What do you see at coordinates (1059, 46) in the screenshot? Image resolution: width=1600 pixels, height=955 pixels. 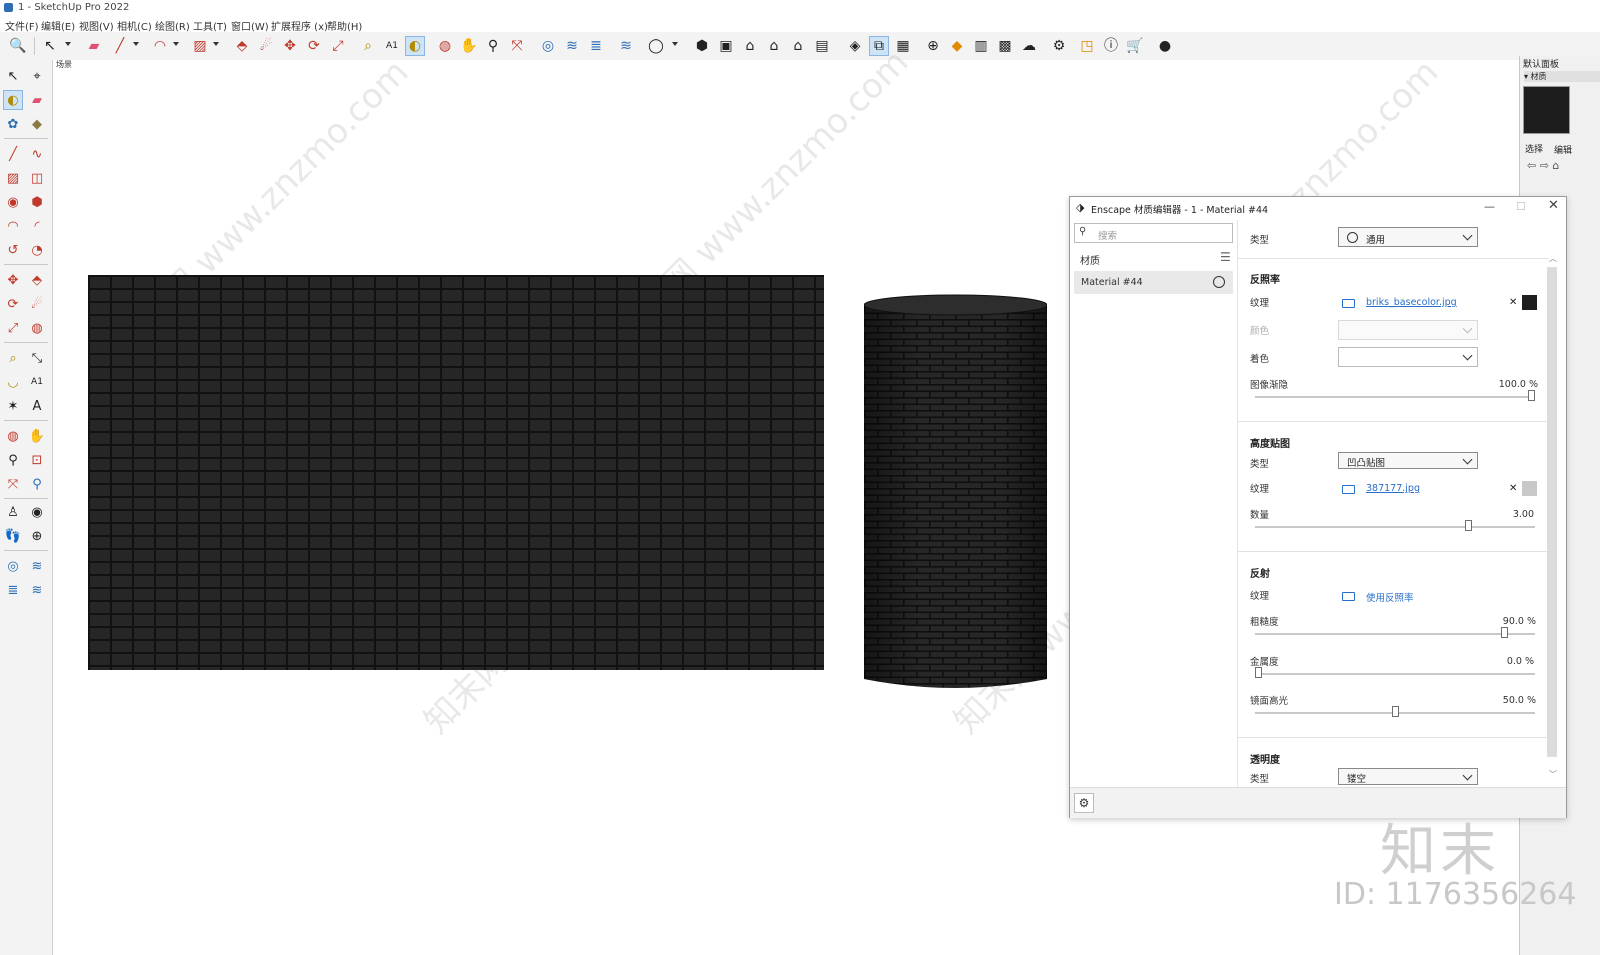 I see `settings-icon: ⚙` at bounding box center [1059, 46].